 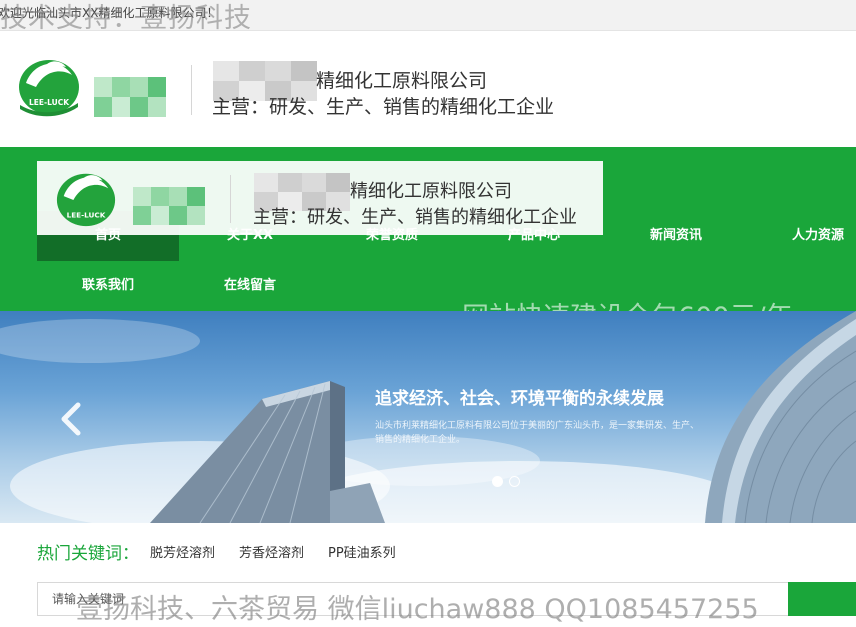 I want to click on contact-watermark: 壹扬科技、六茶贸易 微信liuchaw888 QQ1085457255, so click(x=417, y=609).